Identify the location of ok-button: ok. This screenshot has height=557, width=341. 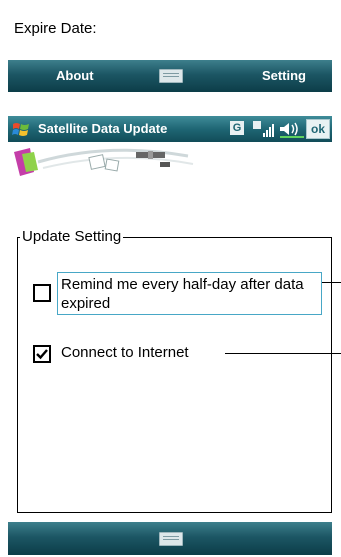
(318, 129).